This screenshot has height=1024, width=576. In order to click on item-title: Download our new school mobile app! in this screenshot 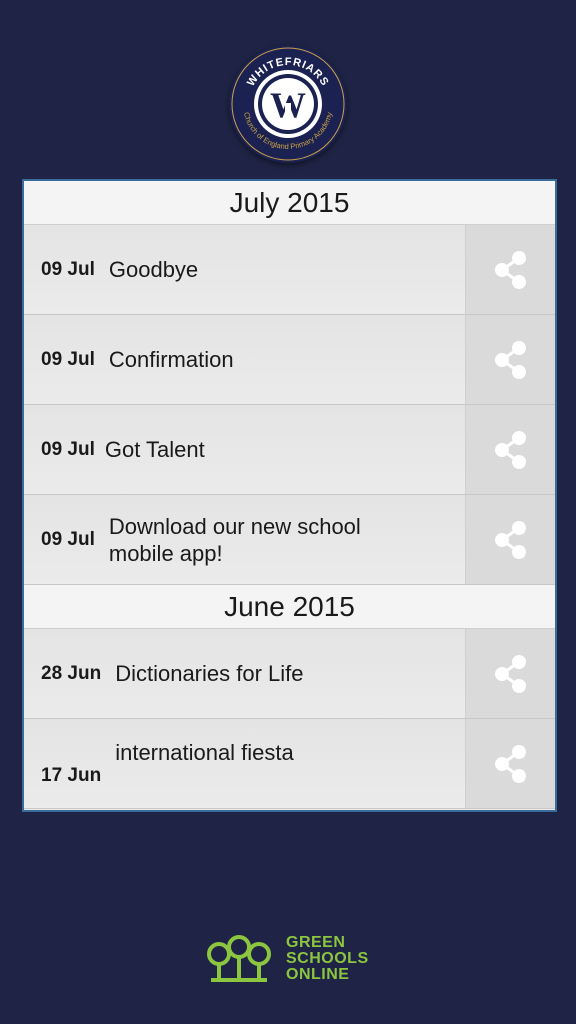, I will do `click(234, 539)`.